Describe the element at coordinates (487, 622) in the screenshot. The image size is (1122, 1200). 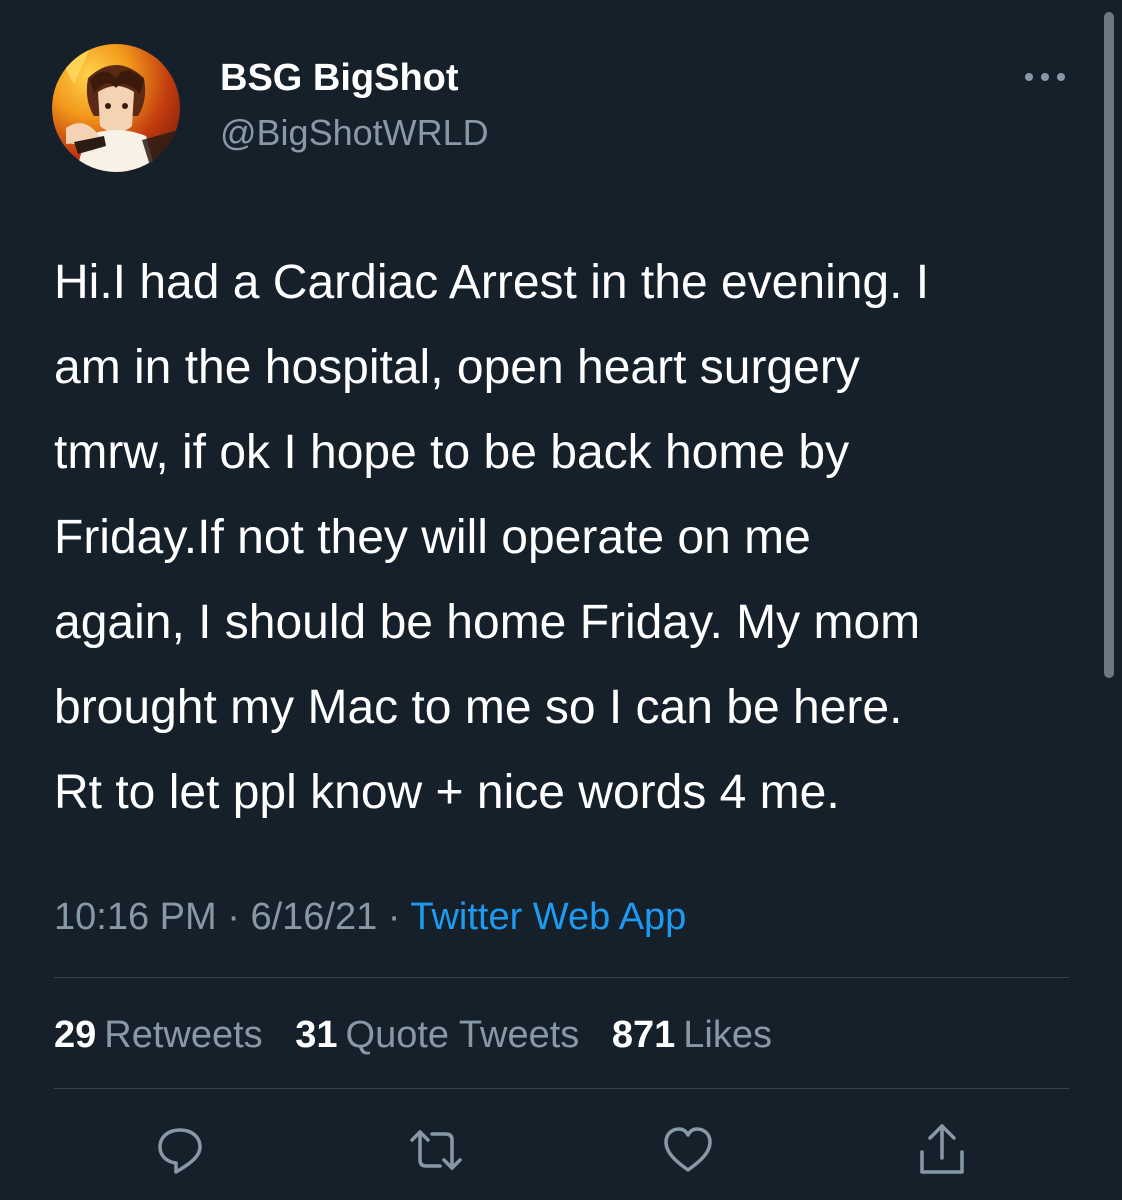
I see `tweet-text-line: again, I should be home Friday. My mom` at that location.